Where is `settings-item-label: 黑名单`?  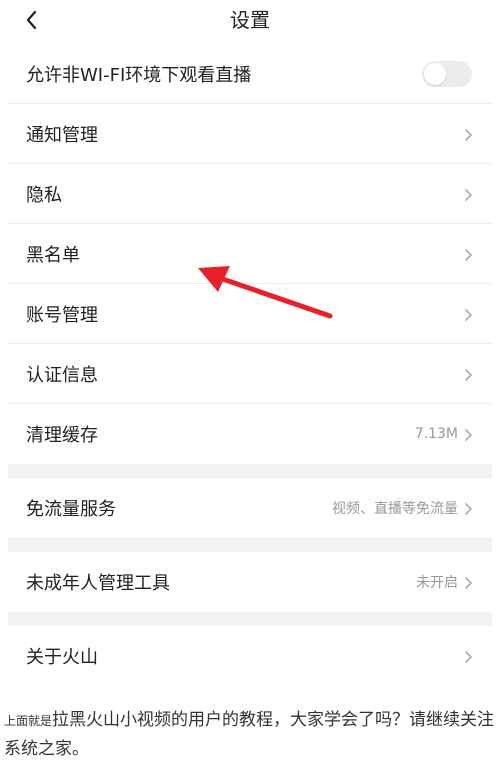
settings-item-label: 黑名单 is located at coordinates (53, 255).